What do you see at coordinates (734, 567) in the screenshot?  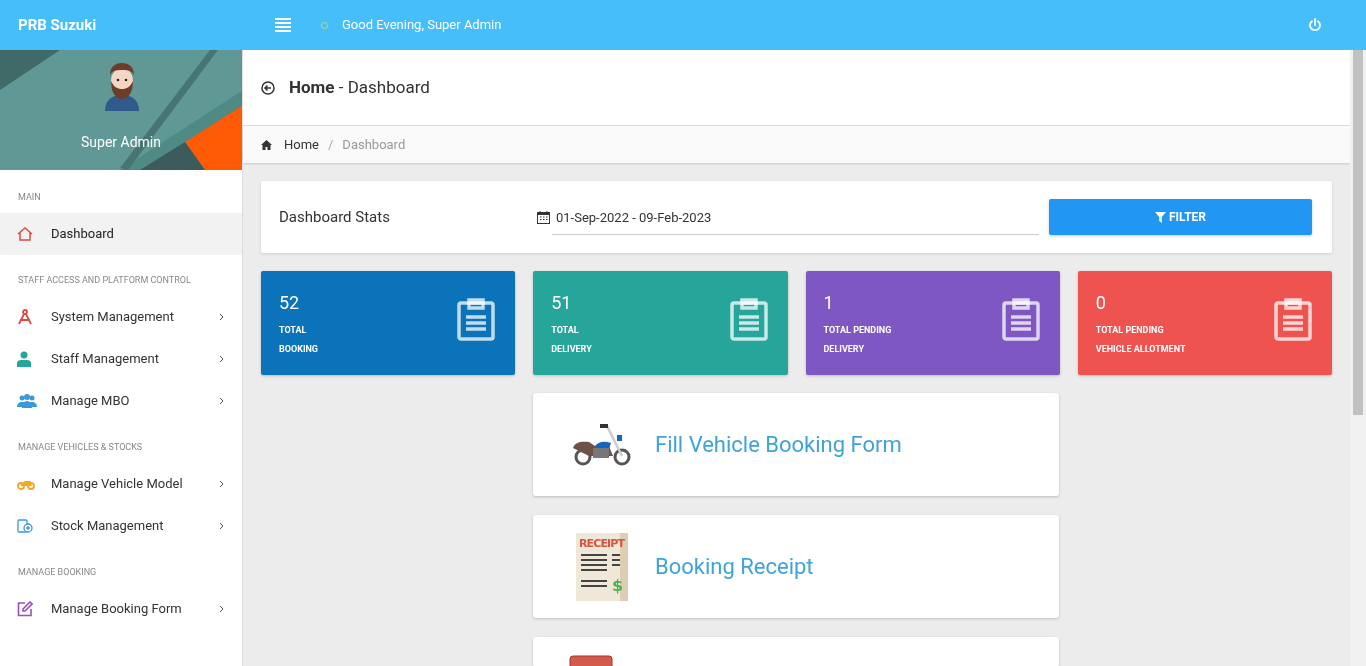 I see `action-title: Booking Receipt` at bounding box center [734, 567].